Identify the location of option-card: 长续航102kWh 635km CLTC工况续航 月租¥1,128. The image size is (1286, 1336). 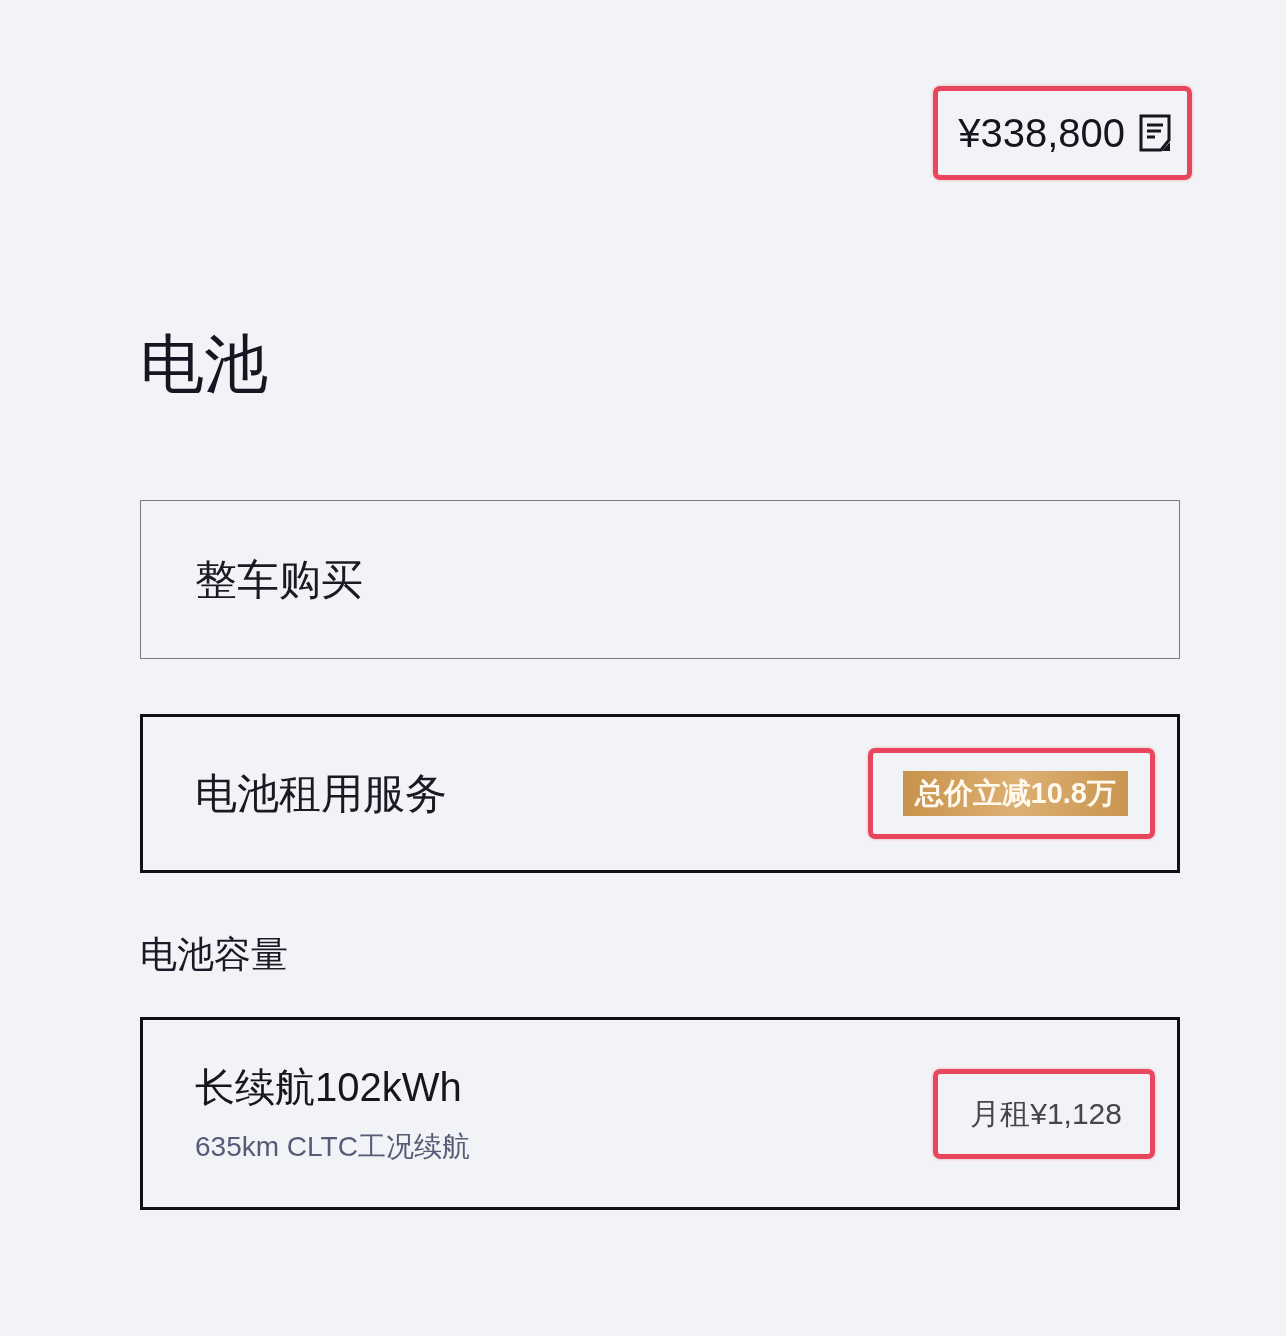
(660, 1113).